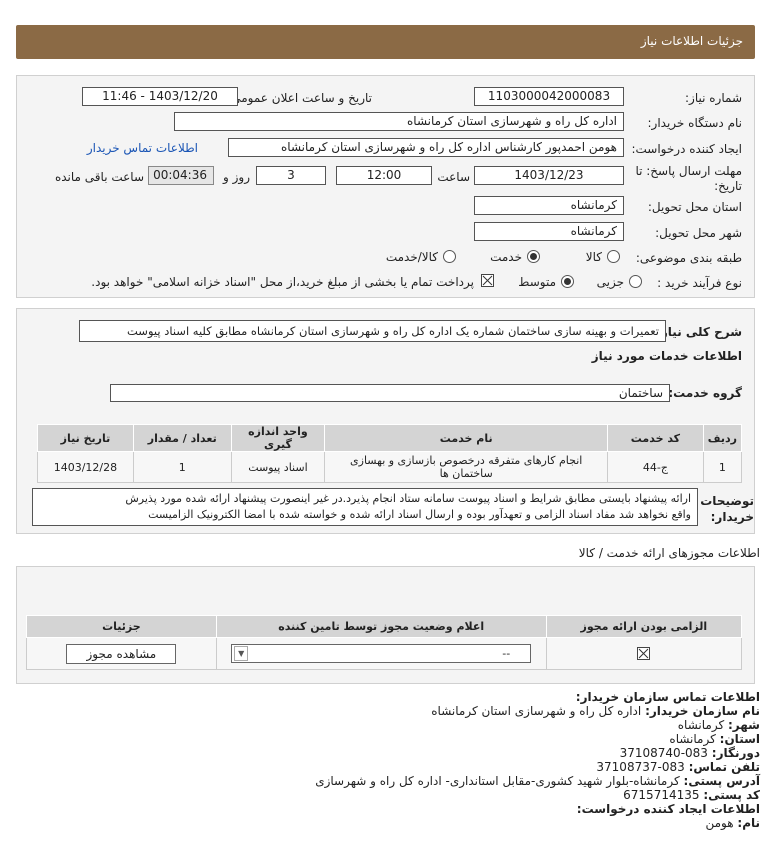 Image resolution: width=770 pixels, height=845 pixels. Describe the element at coordinates (686, 149) in the screenshot. I see `creator-label: ایجاد کننده درخواست:` at that location.